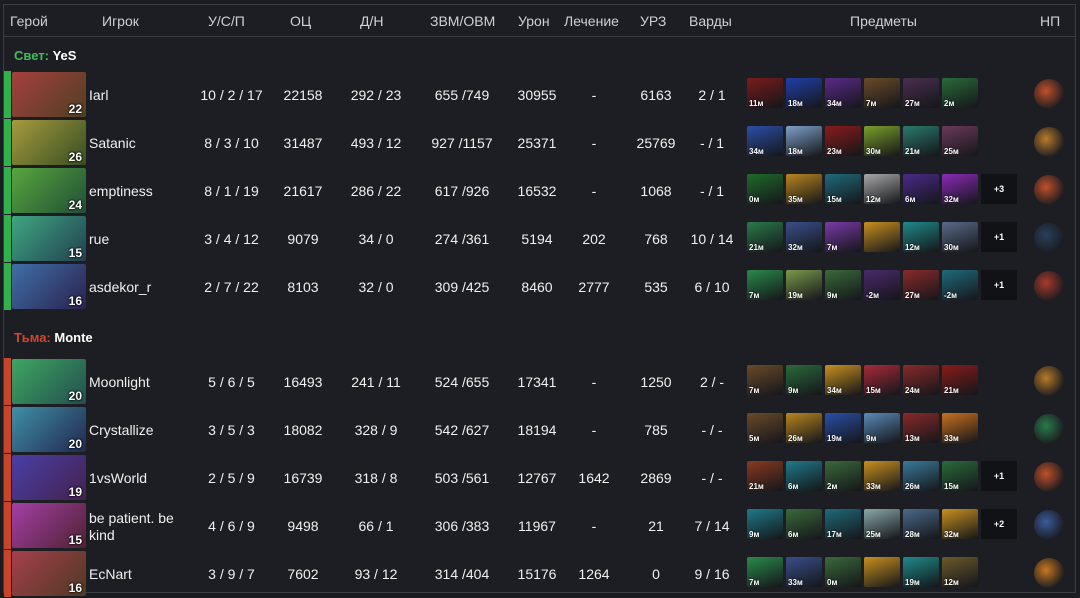  I want to click on player-name: be patient. be kind, so click(139, 527).